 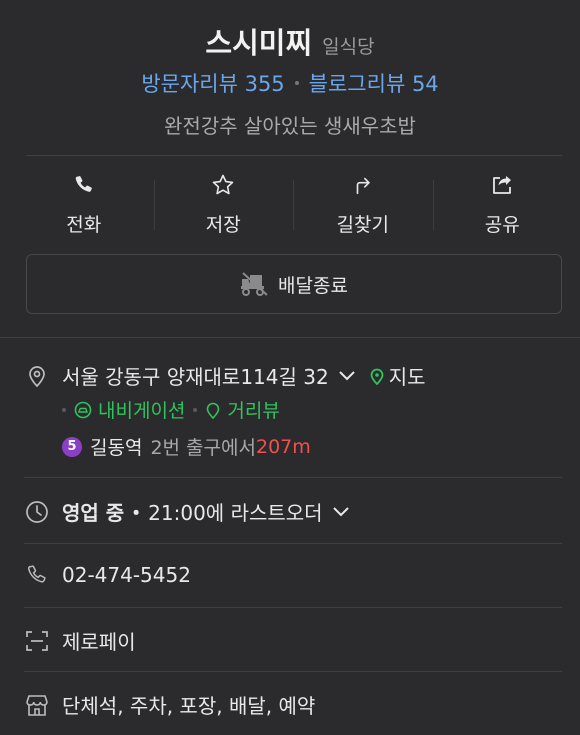 What do you see at coordinates (502, 185) in the screenshot?
I see `share-icon` at bounding box center [502, 185].